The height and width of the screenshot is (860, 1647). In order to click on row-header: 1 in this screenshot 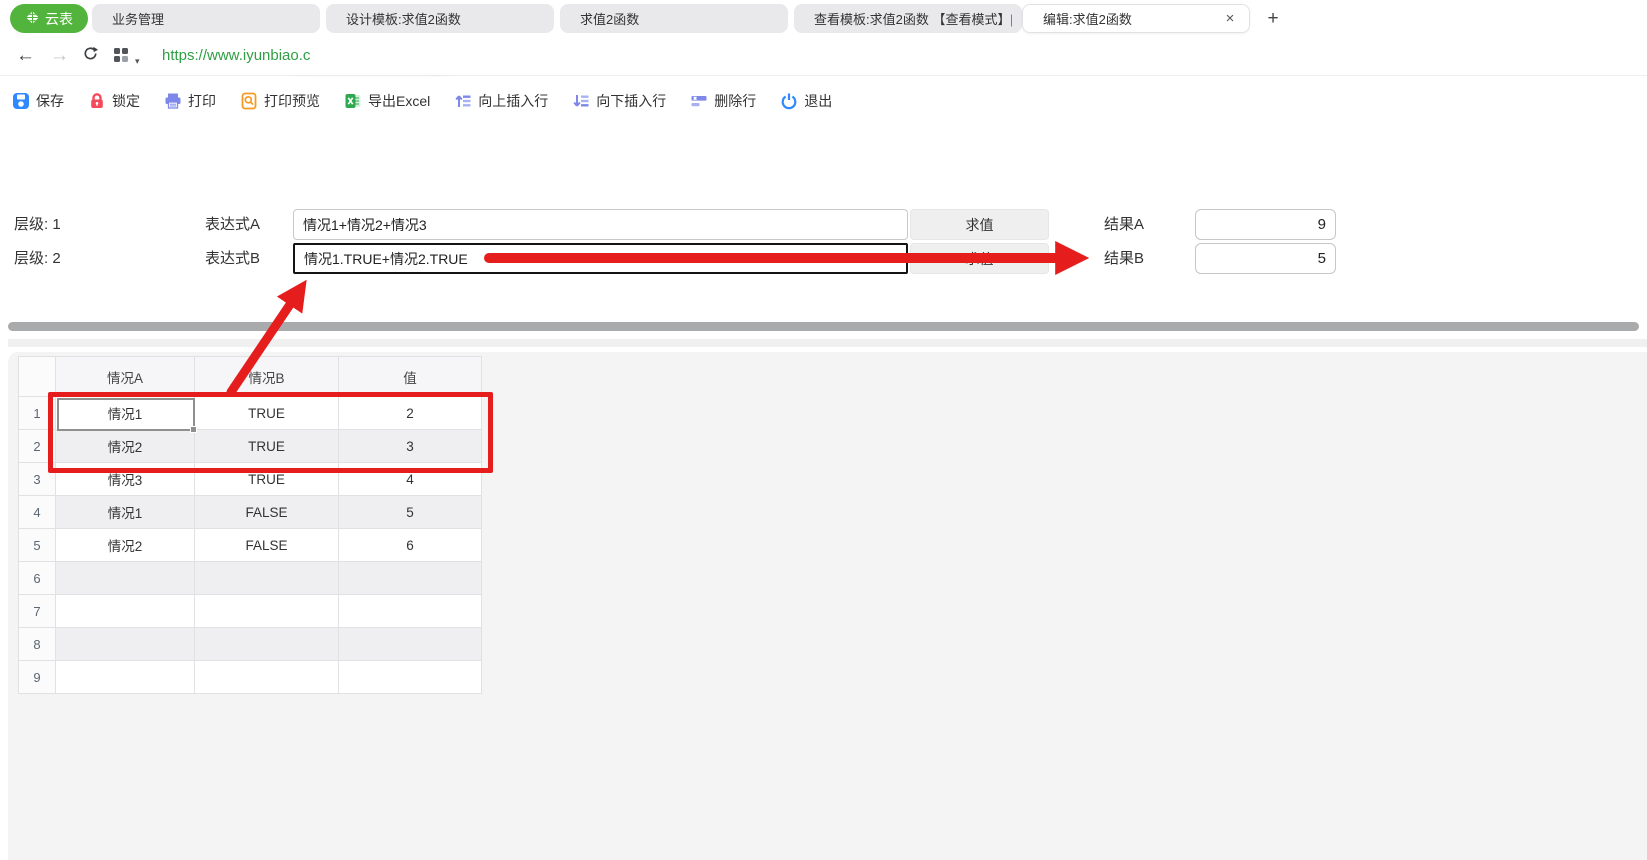, I will do `click(37, 413)`.